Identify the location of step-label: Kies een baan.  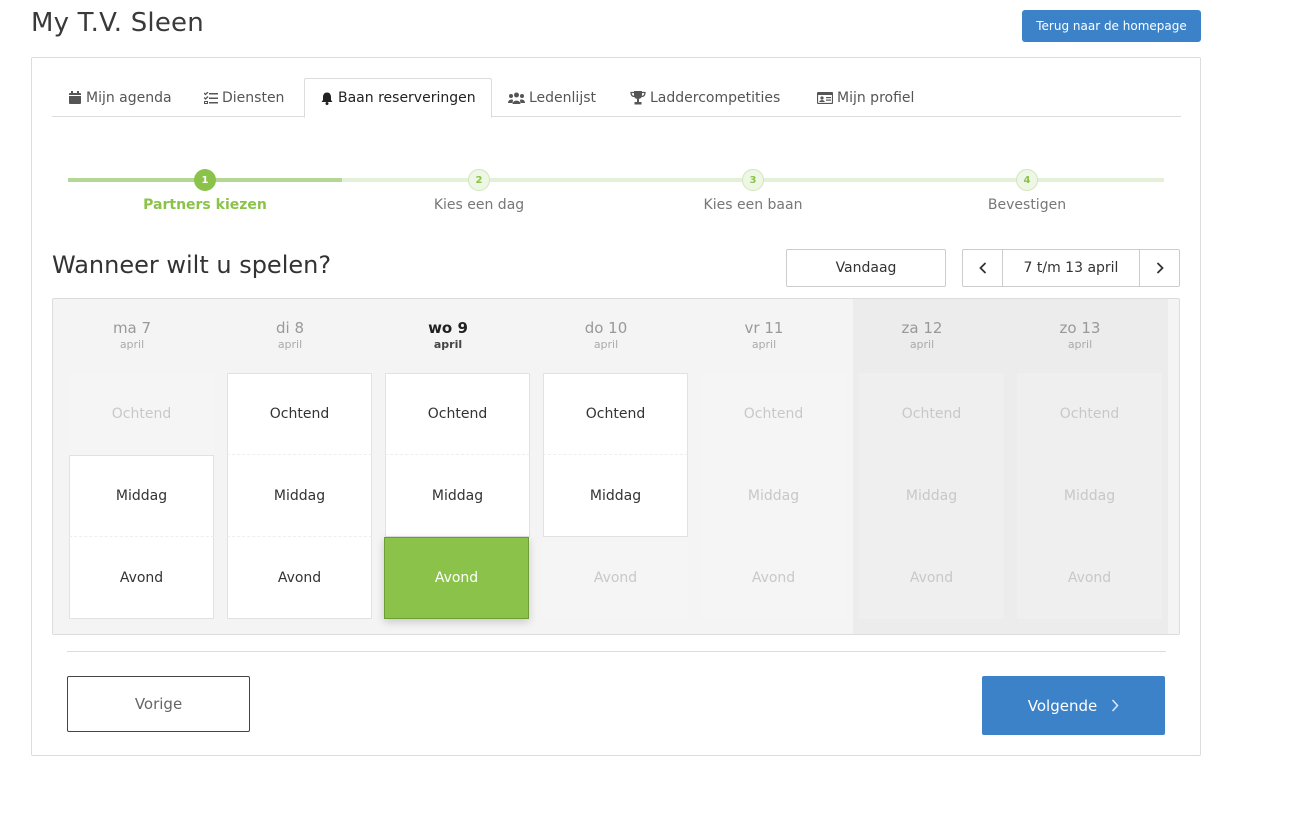
(753, 205).